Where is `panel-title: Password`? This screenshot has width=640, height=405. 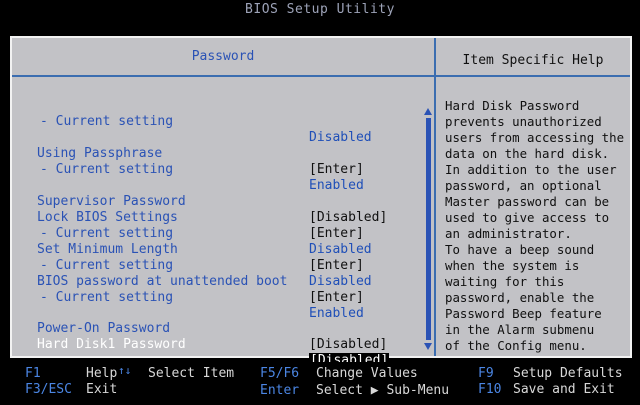 panel-title: Password is located at coordinates (223, 56).